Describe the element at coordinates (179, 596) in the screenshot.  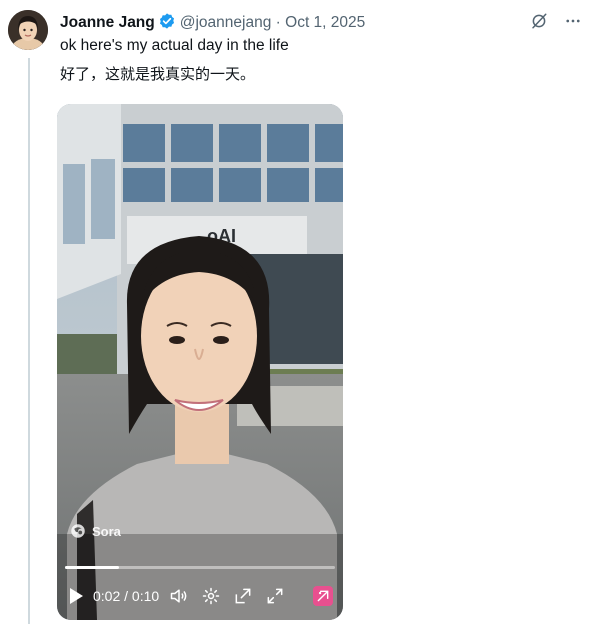
I see `volume-icon` at that location.